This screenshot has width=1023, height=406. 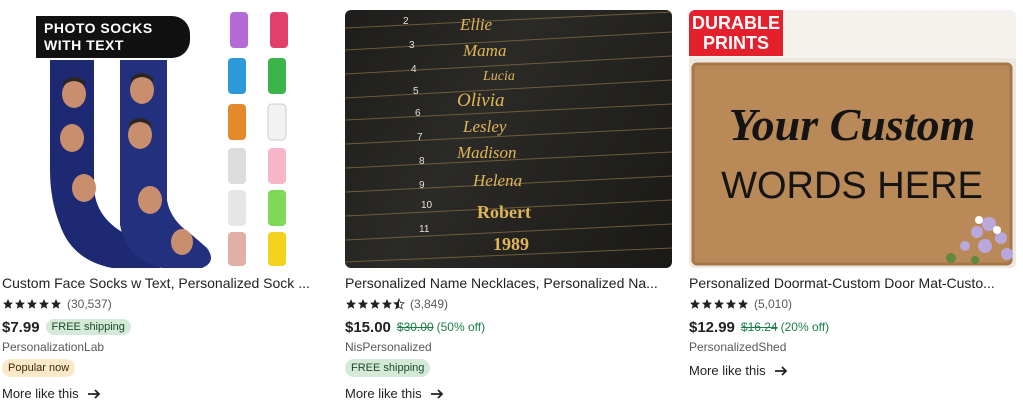 What do you see at coordinates (412, 45) in the screenshot?
I see `number-label: 3` at bounding box center [412, 45].